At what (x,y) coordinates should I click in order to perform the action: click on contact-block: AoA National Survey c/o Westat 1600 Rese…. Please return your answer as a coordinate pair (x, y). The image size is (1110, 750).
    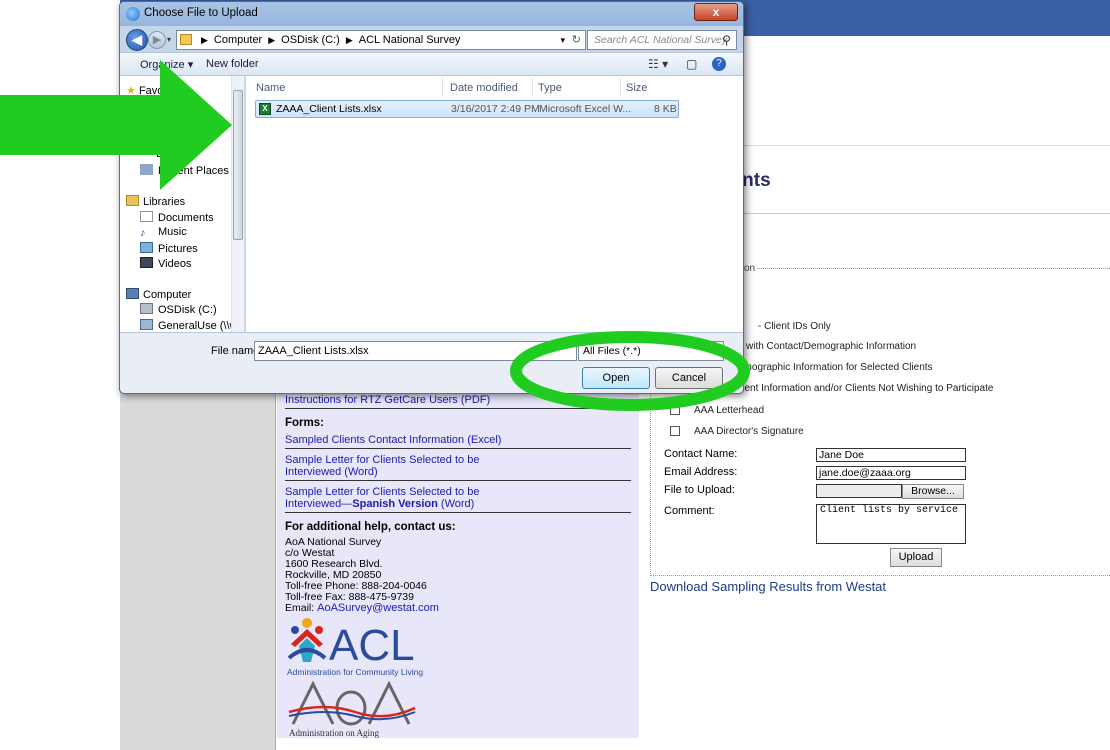
    Looking at the image, I should click on (458, 575).